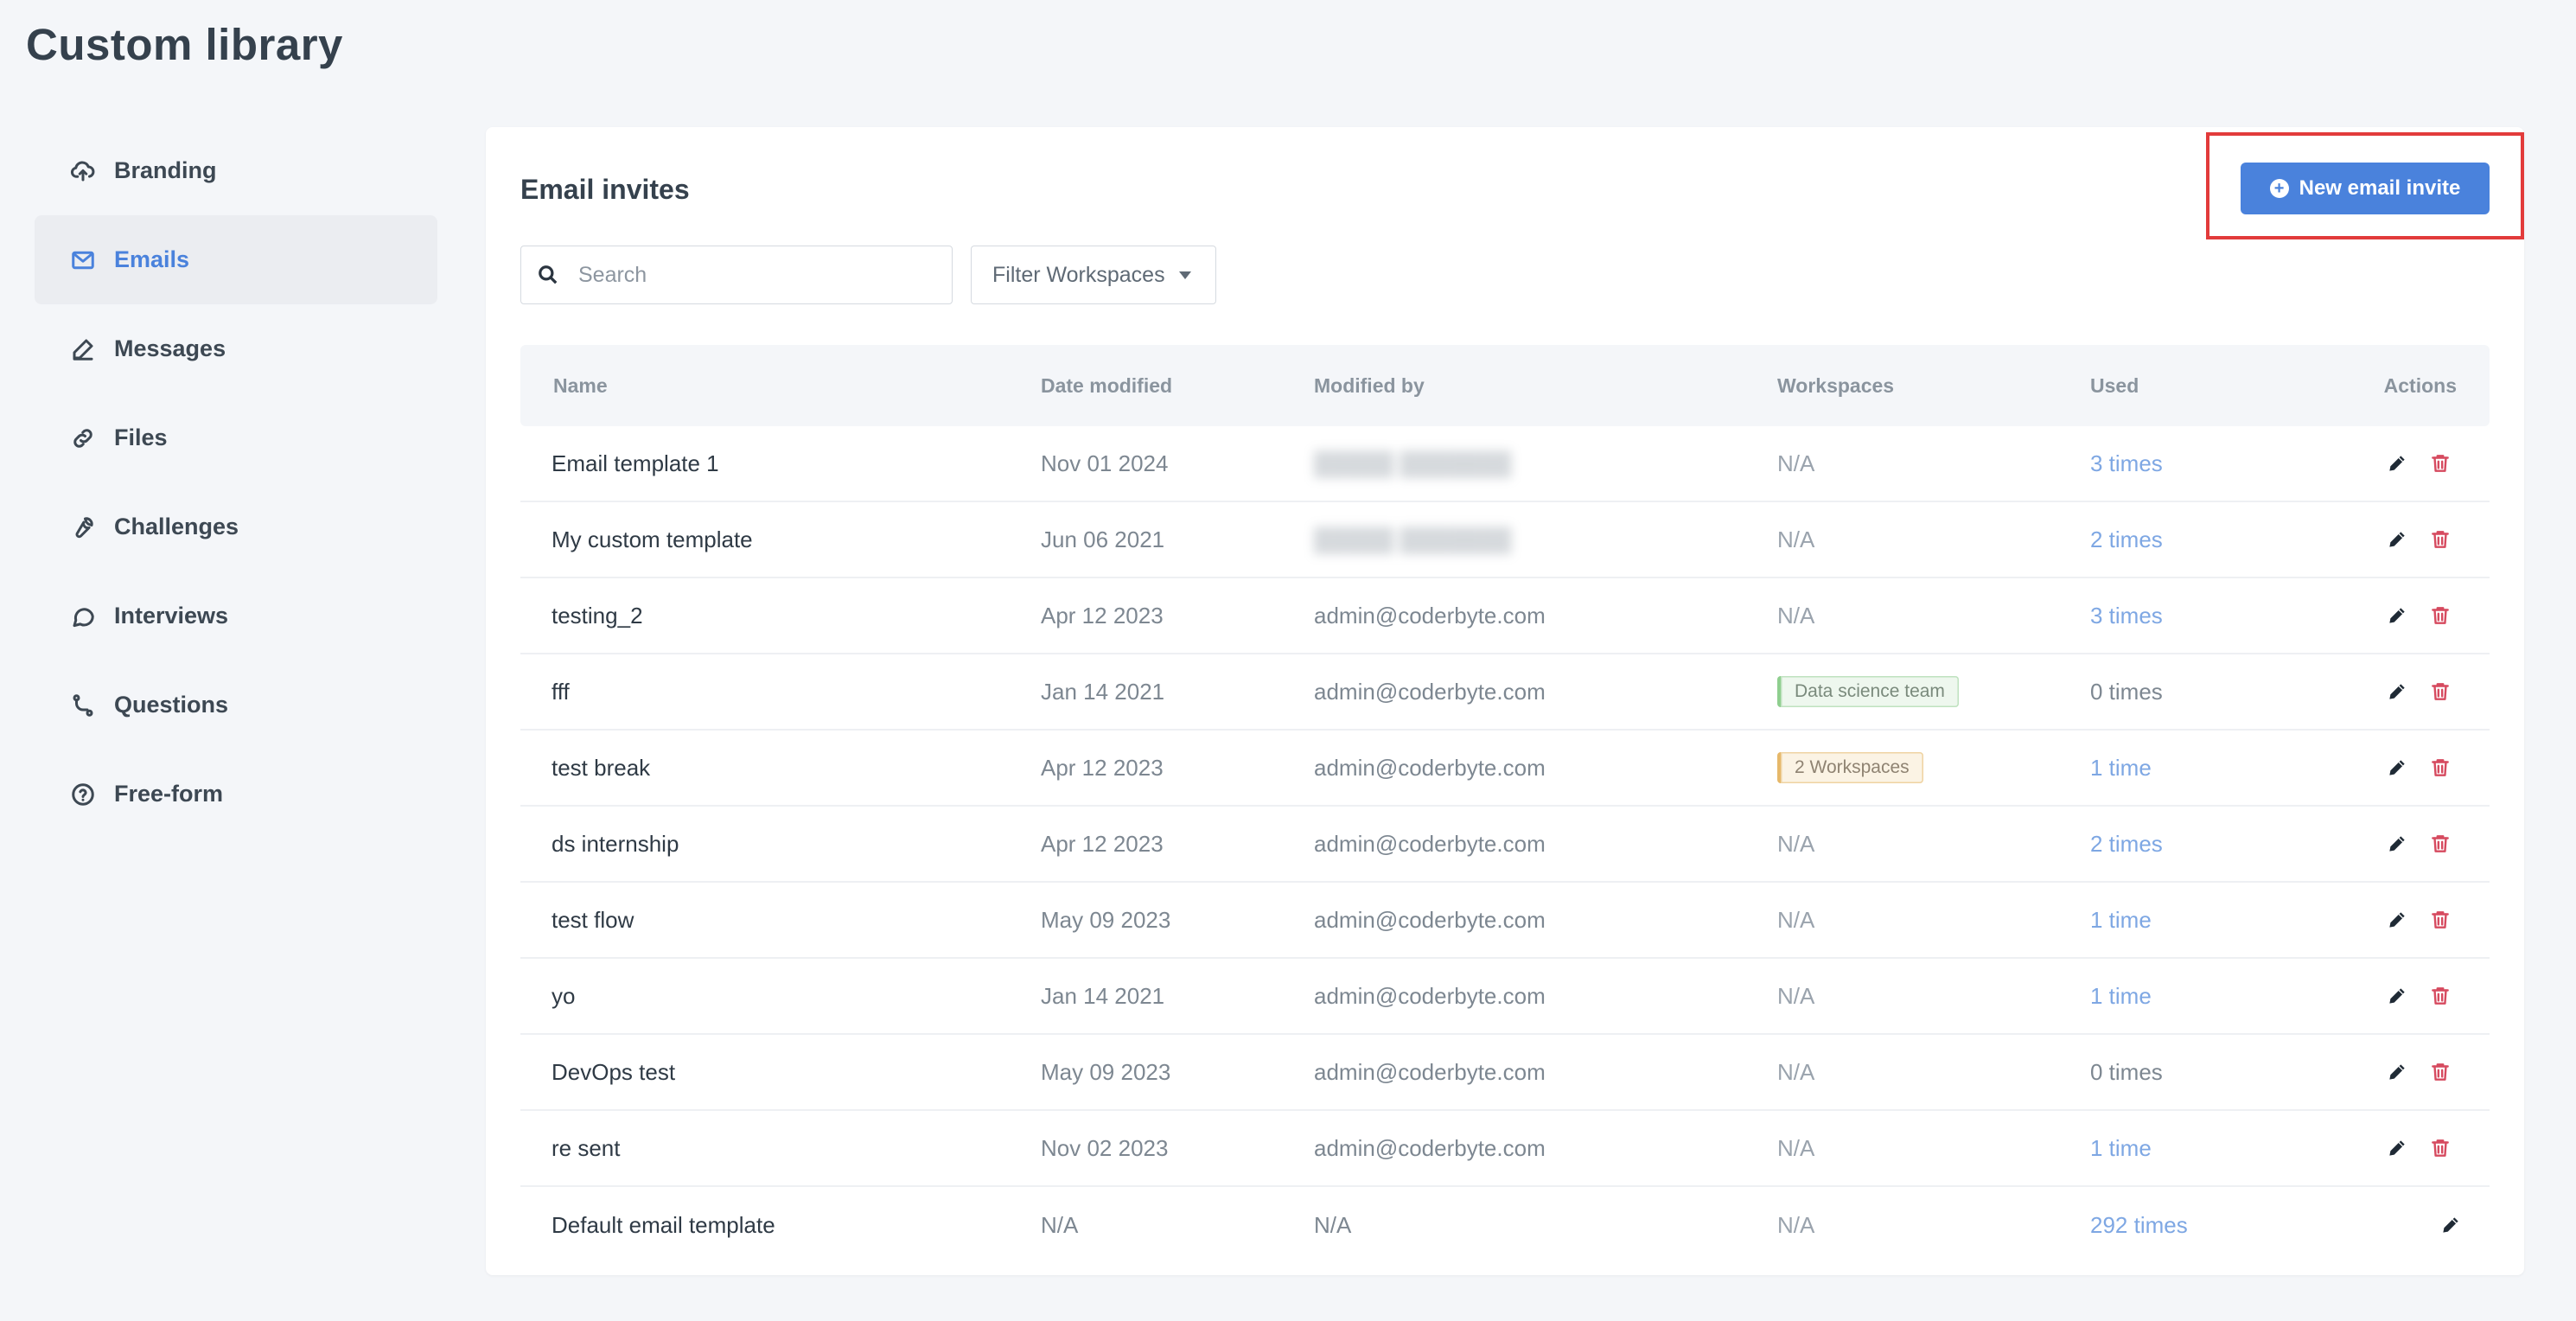  What do you see at coordinates (1545, 386) in the screenshot?
I see `column-header-modified-by: Modified by` at bounding box center [1545, 386].